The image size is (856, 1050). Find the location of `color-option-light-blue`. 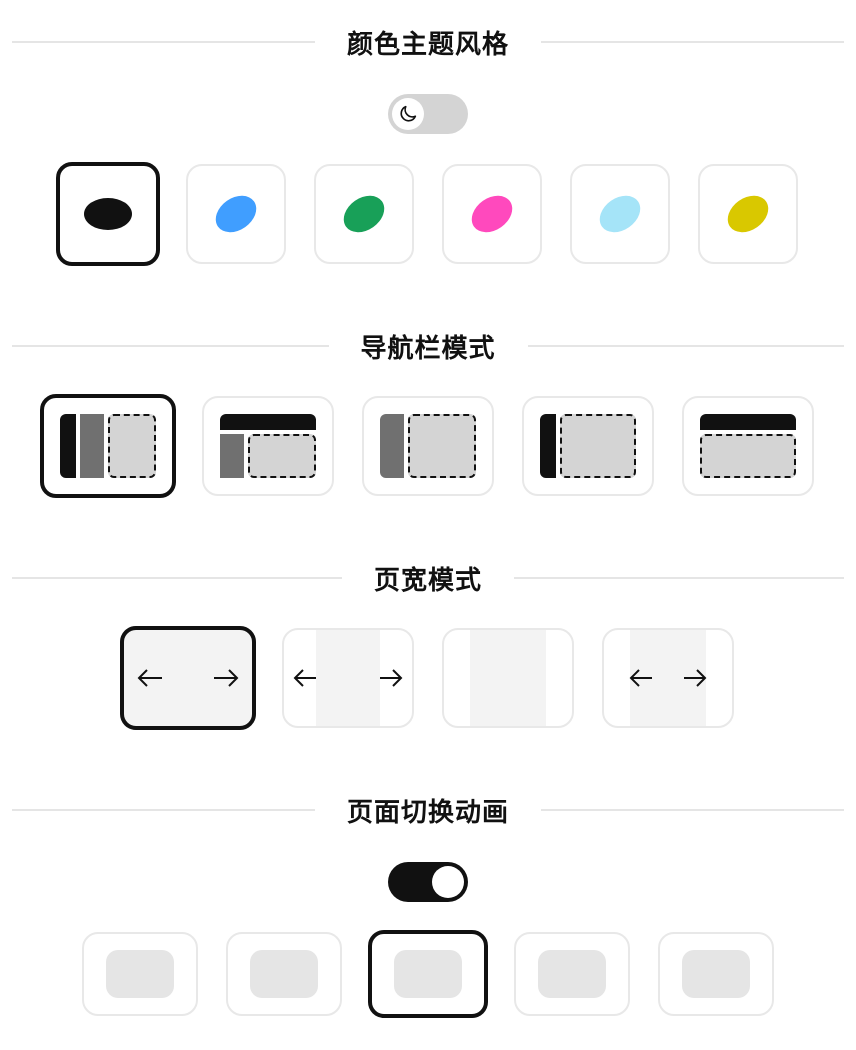

color-option-light-blue is located at coordinates (620, 214).